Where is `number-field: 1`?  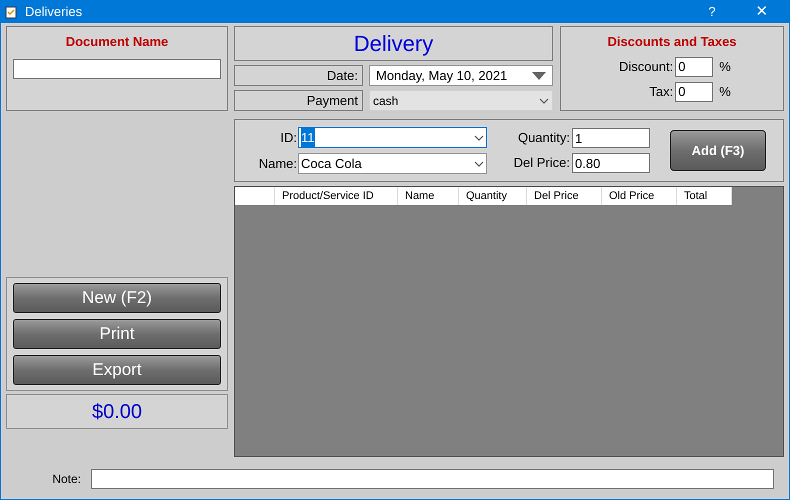 number-field: 1 is located at coordinates (611, 138).